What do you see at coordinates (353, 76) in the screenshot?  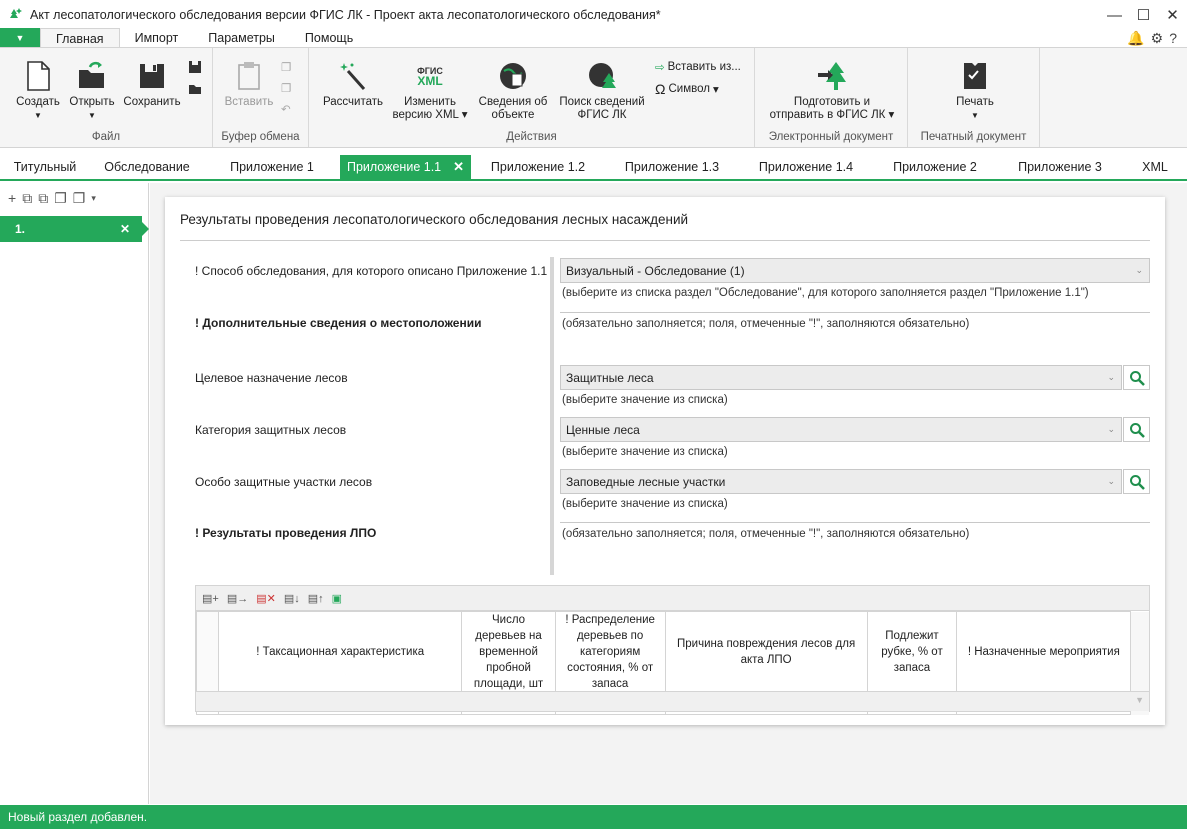 I see `magic-wand-icon` at bounding box center [353, 76].